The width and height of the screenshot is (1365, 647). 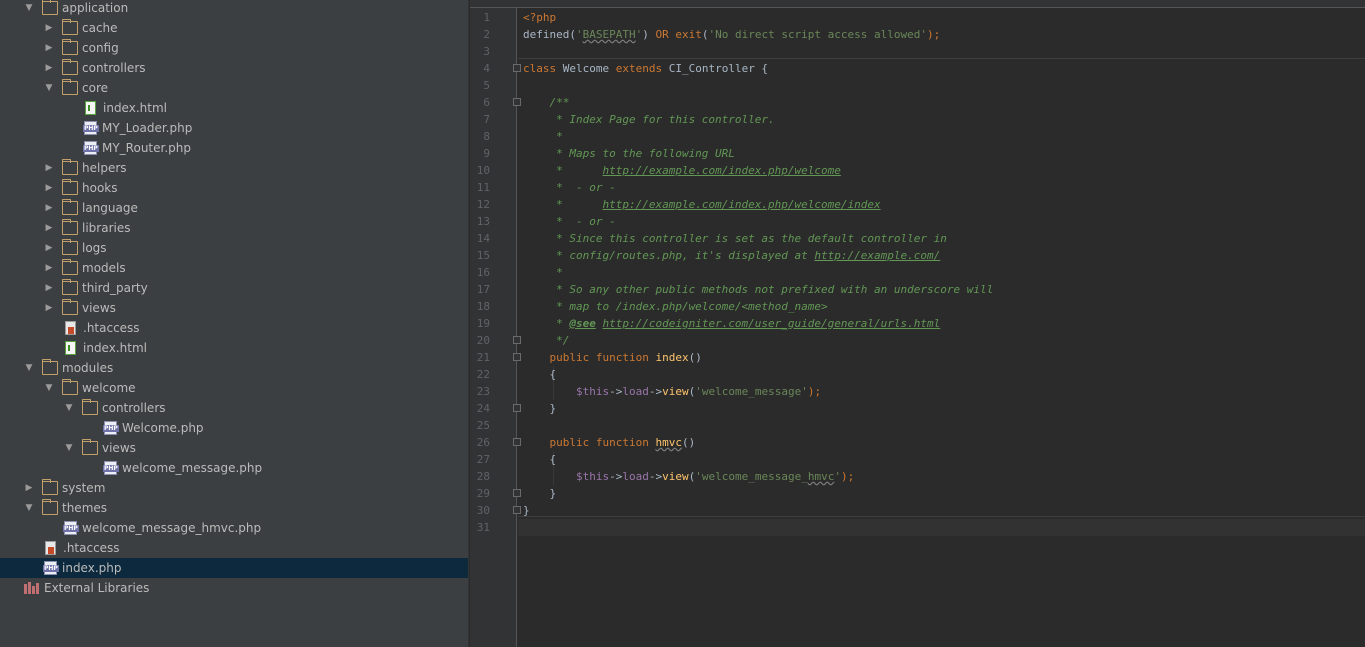 What do you see at coordinates (944, 102) in the screenshot?
I see `code-line: /**` at bounding box center [944, 102].